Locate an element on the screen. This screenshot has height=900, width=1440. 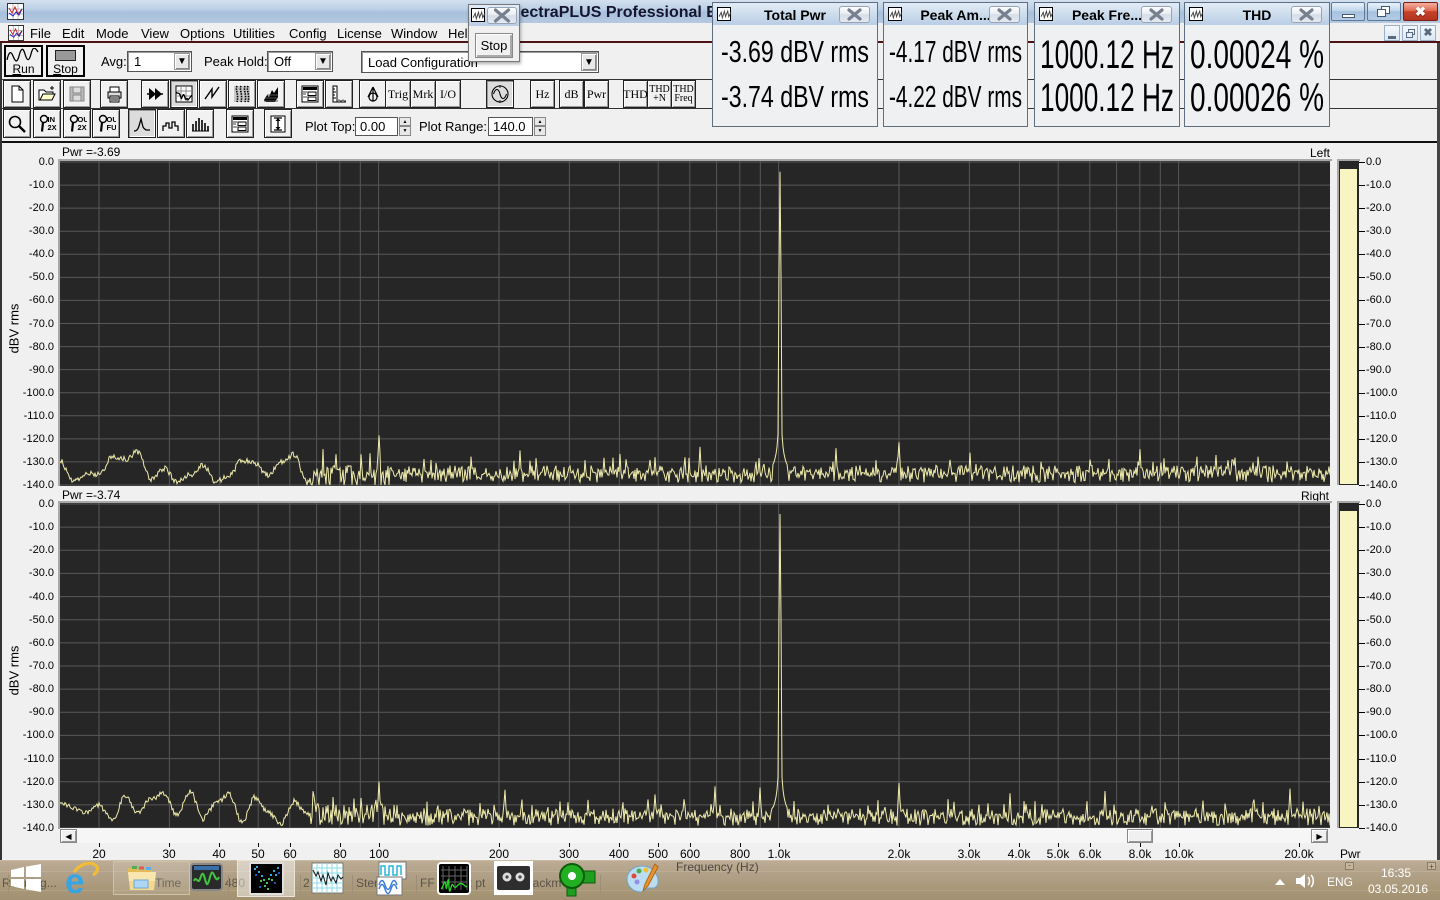
svg-text: -3.74 dBV rms is located at coordinates (795, 98).